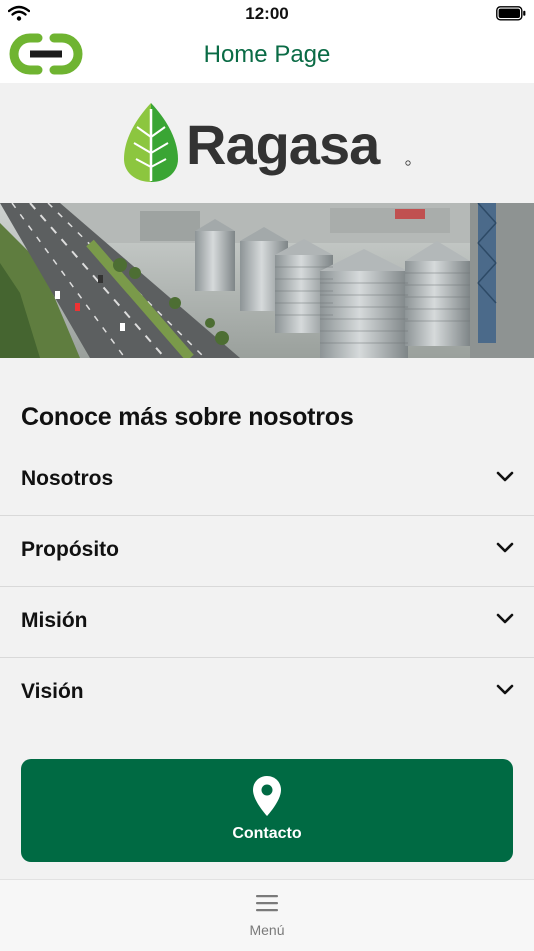  I want to click on accordion-label: Propósito, so click(70, 549).